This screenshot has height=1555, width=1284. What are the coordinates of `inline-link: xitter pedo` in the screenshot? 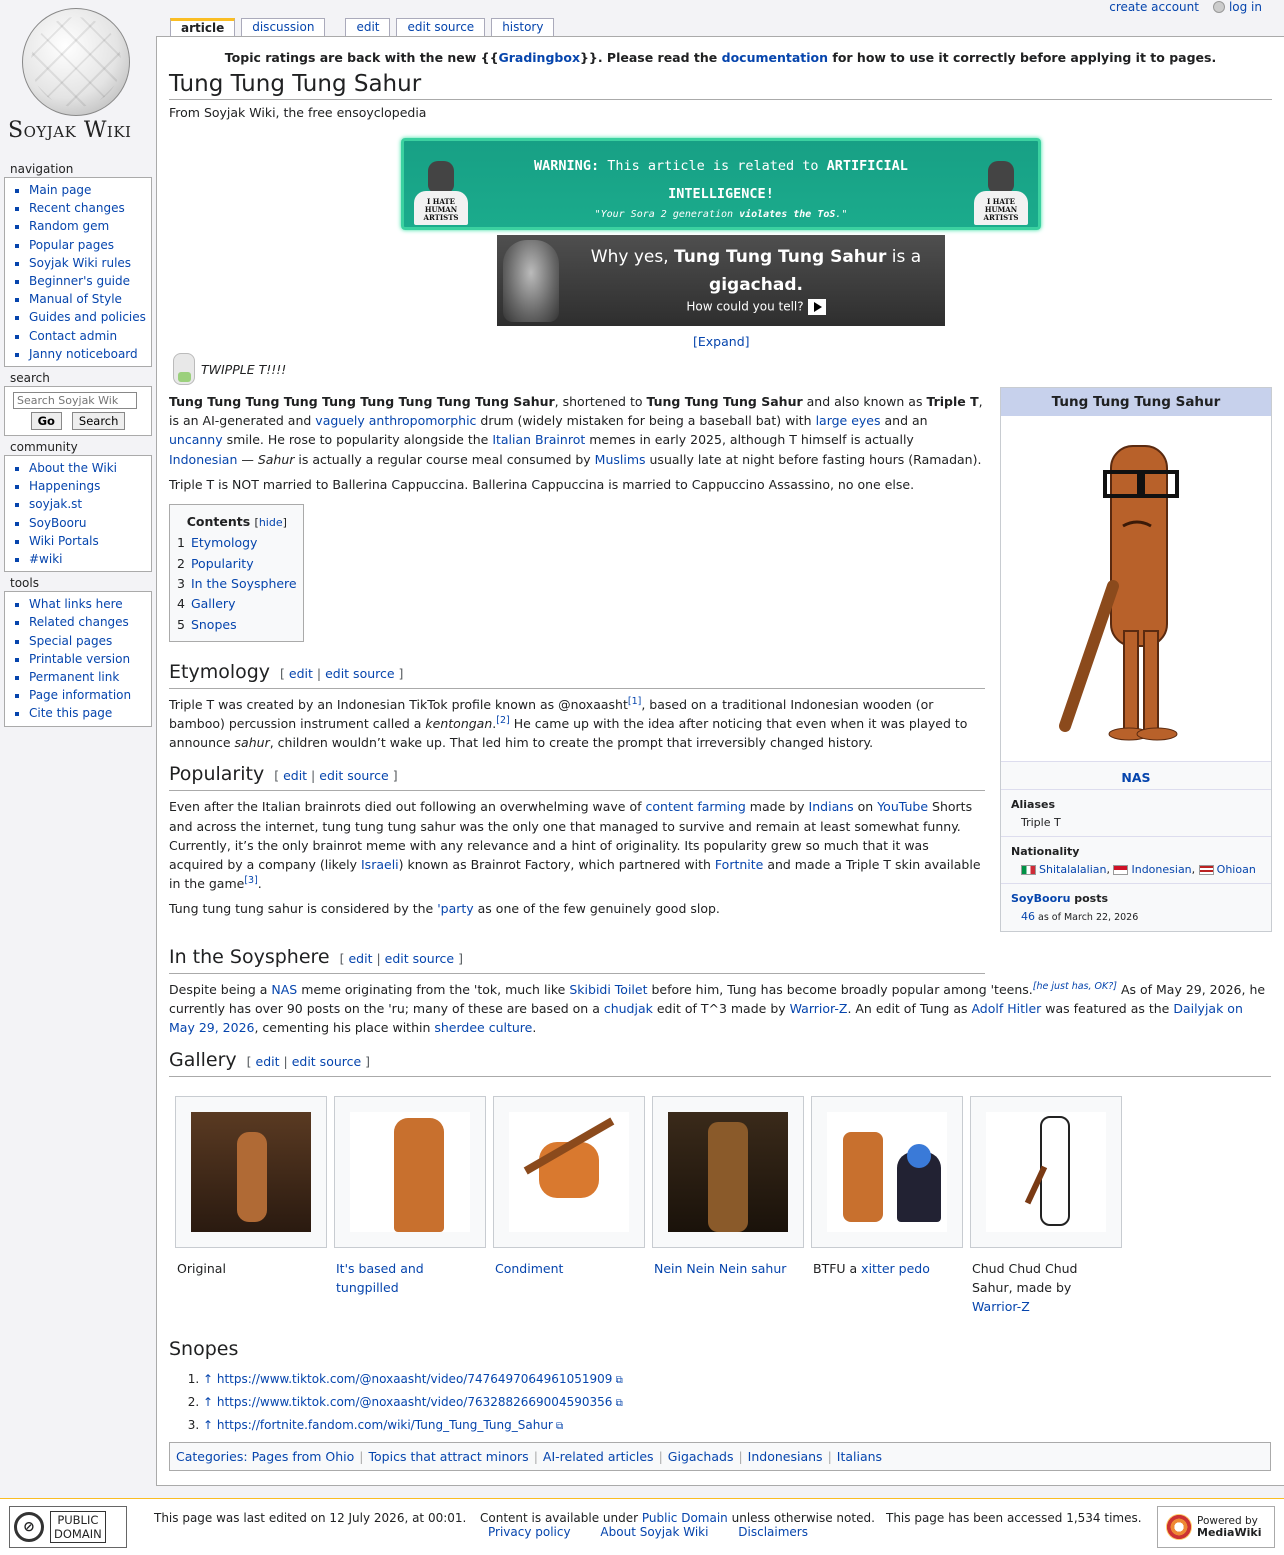 It's located at (895, 1268).